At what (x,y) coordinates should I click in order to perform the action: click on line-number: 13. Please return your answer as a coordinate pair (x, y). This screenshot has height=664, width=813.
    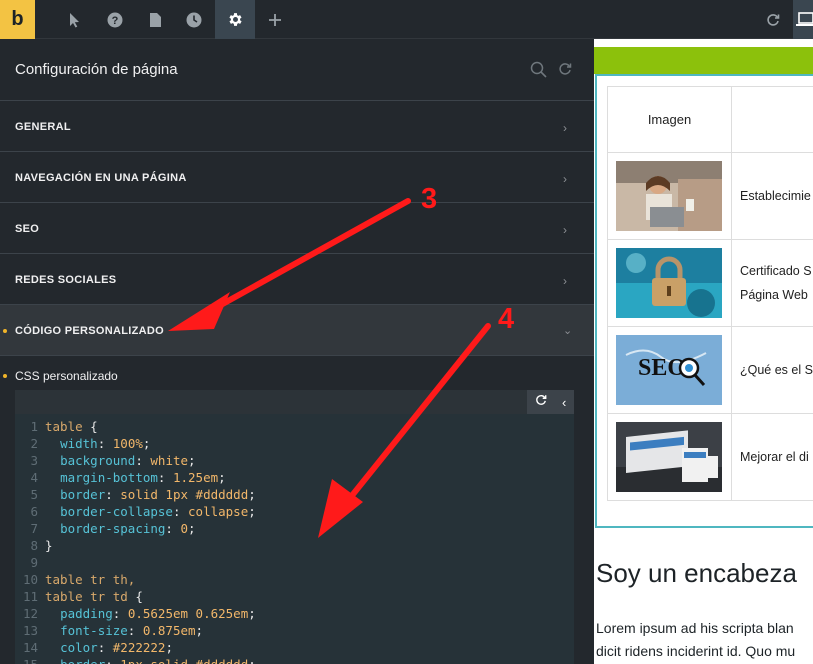
    Looking at the image, I should click on (30, 630).